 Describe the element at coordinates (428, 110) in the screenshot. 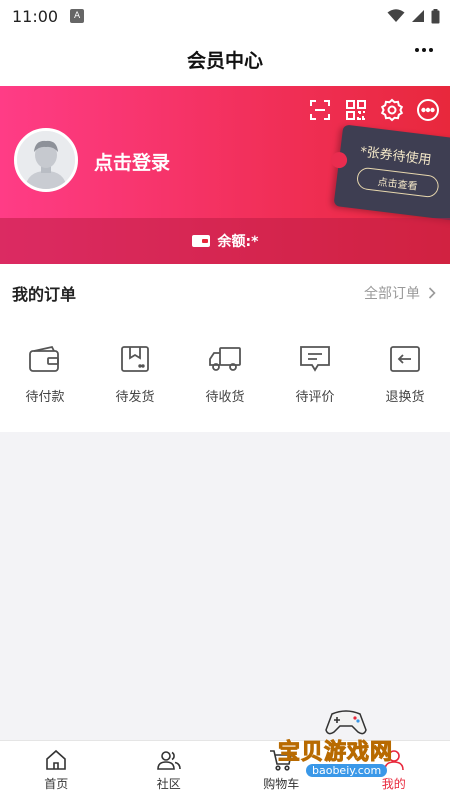

I see `message-icon` at that location.